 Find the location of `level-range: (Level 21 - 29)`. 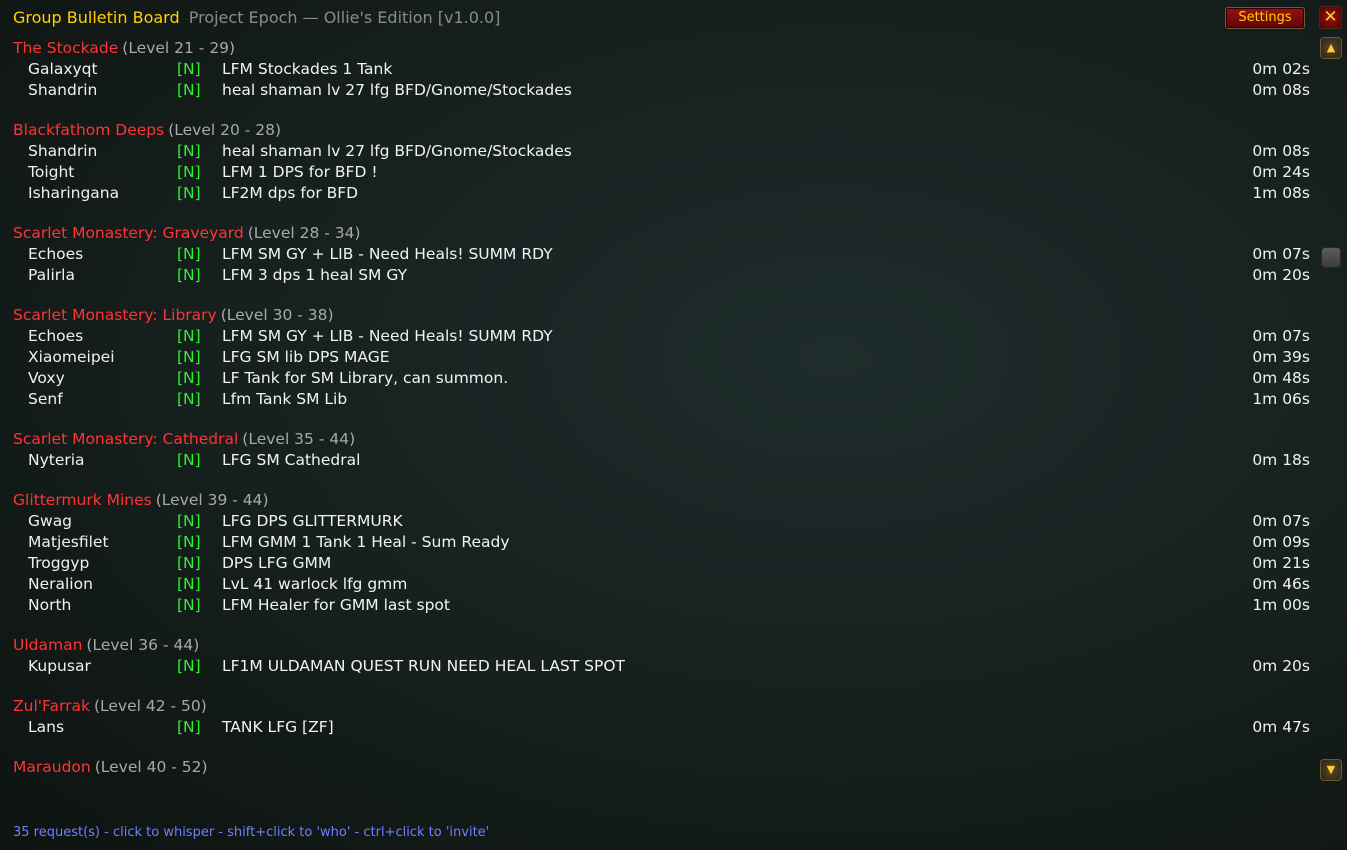

level-range: (Level 21 - 29) is located at coordinates (179, 48).